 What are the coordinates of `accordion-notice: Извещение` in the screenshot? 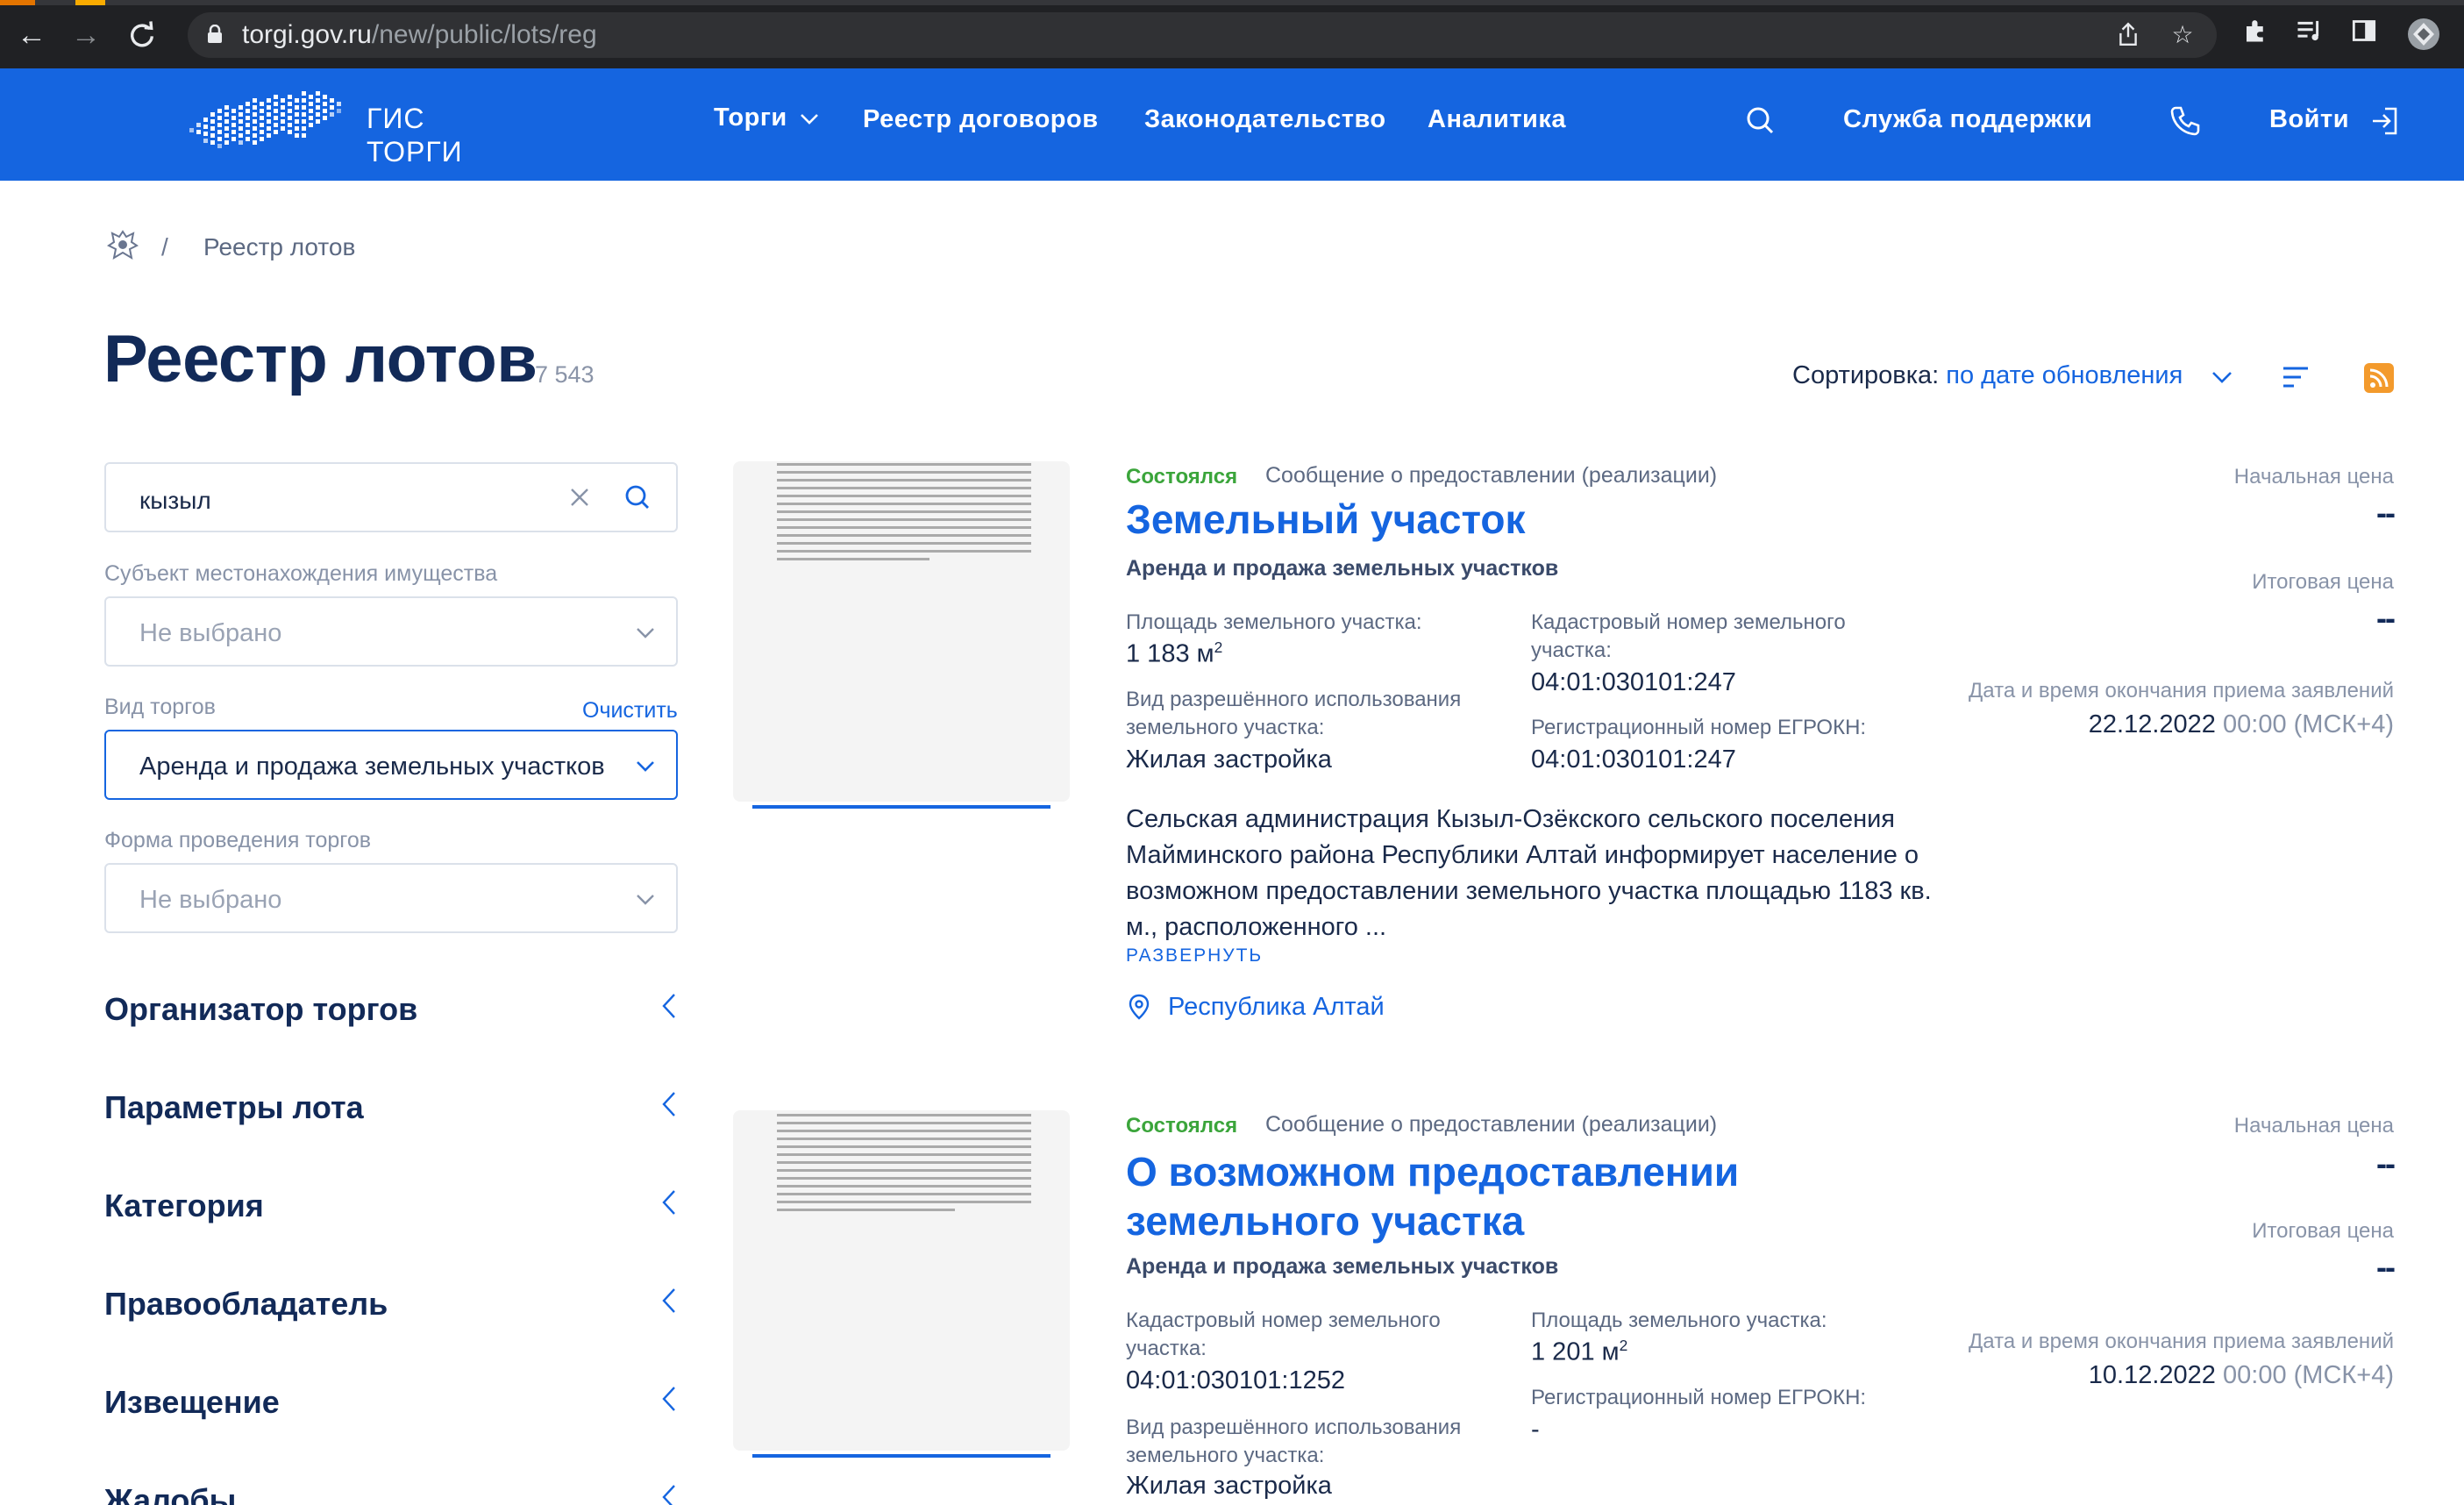 It's located at (392, 1403).